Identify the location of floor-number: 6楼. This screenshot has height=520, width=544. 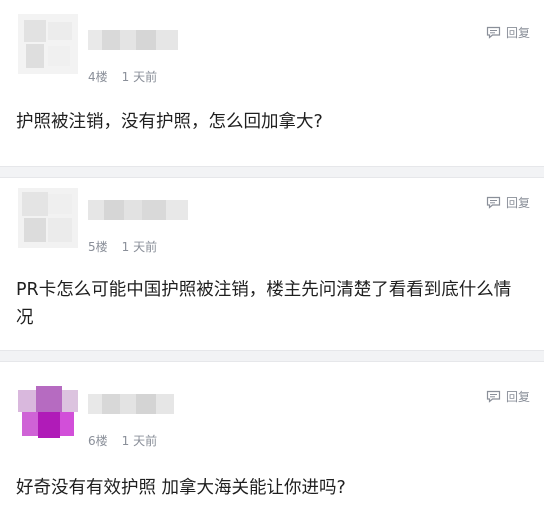
(98, 441).